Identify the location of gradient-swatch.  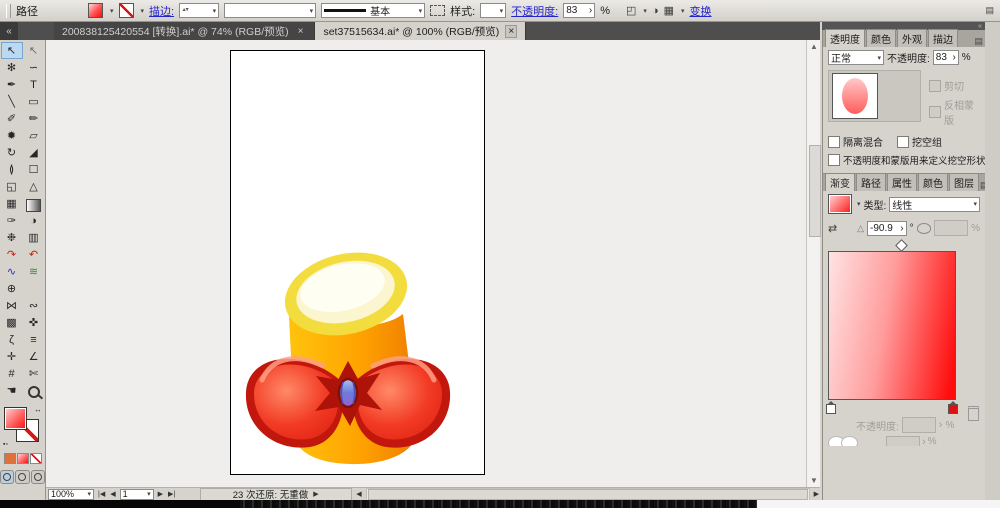
(840, 204).